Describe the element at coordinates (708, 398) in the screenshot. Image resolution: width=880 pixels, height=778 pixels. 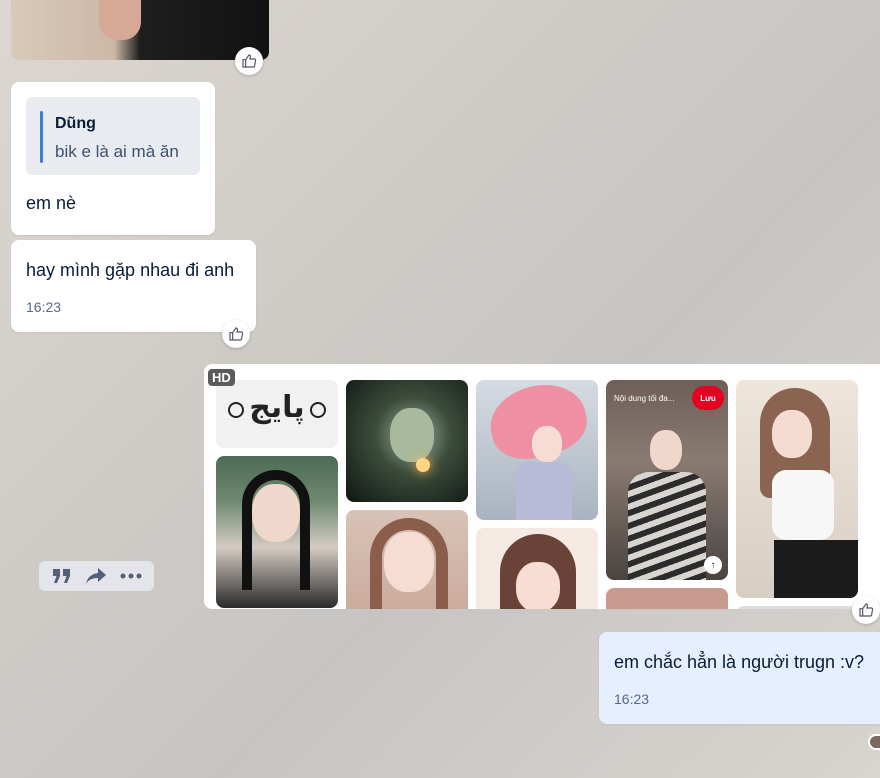
I see `pin-save-button: Lưu` at that location.